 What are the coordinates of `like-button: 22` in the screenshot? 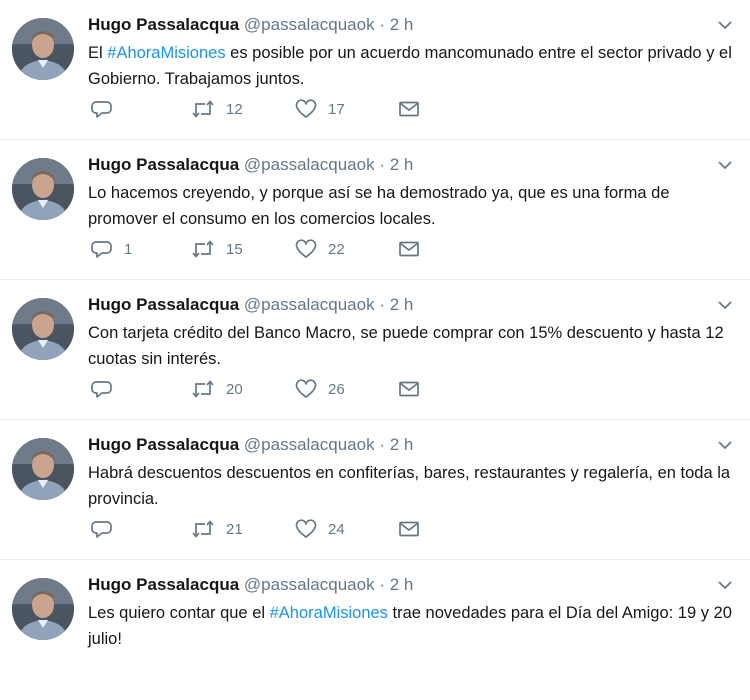 It's located at (320, 249).